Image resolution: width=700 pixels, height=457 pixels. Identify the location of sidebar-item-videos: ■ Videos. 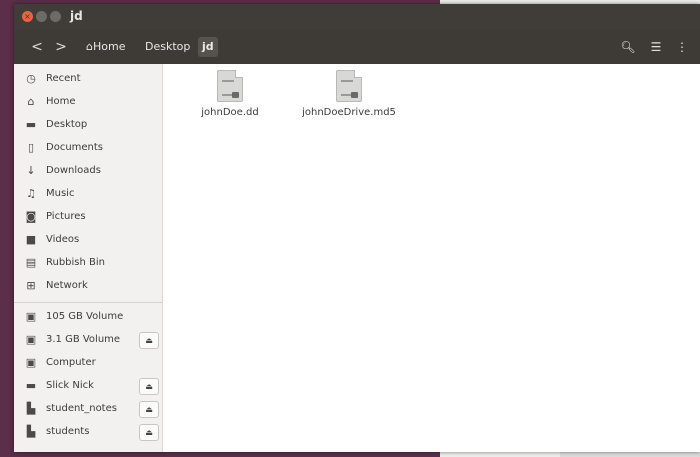
(88, 240).